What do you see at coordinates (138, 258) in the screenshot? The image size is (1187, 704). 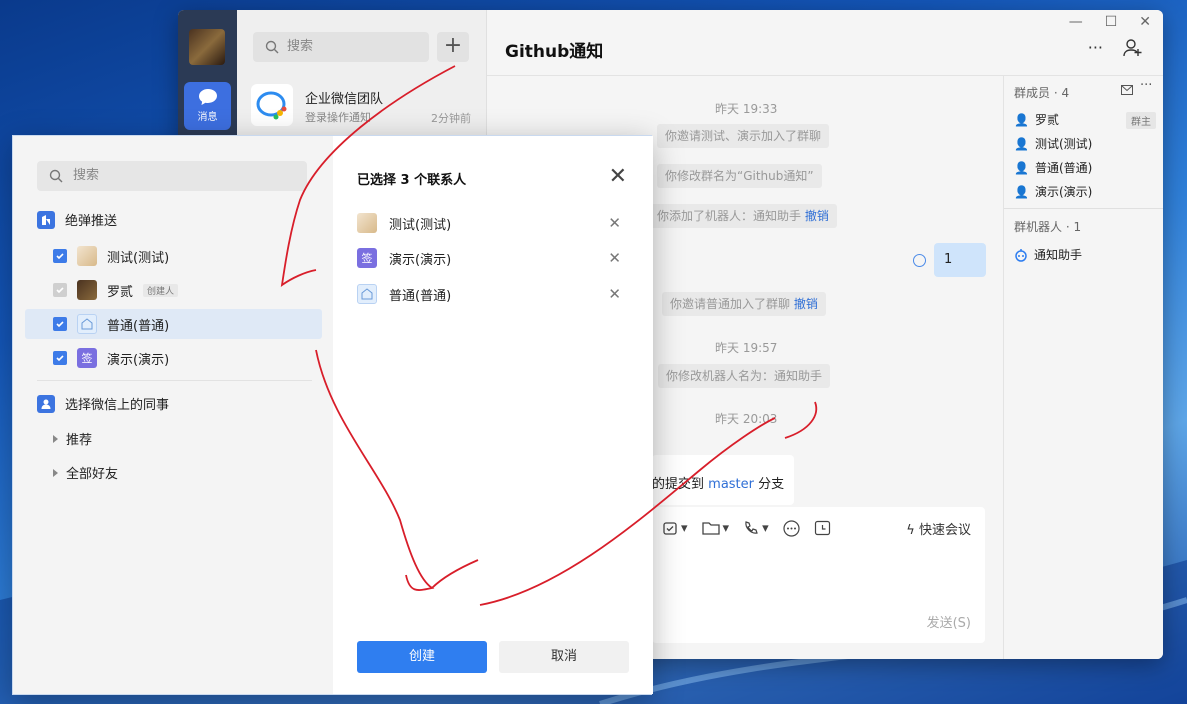 I see `contact-name: 测试(测试)` at bounding box center [138, 258].